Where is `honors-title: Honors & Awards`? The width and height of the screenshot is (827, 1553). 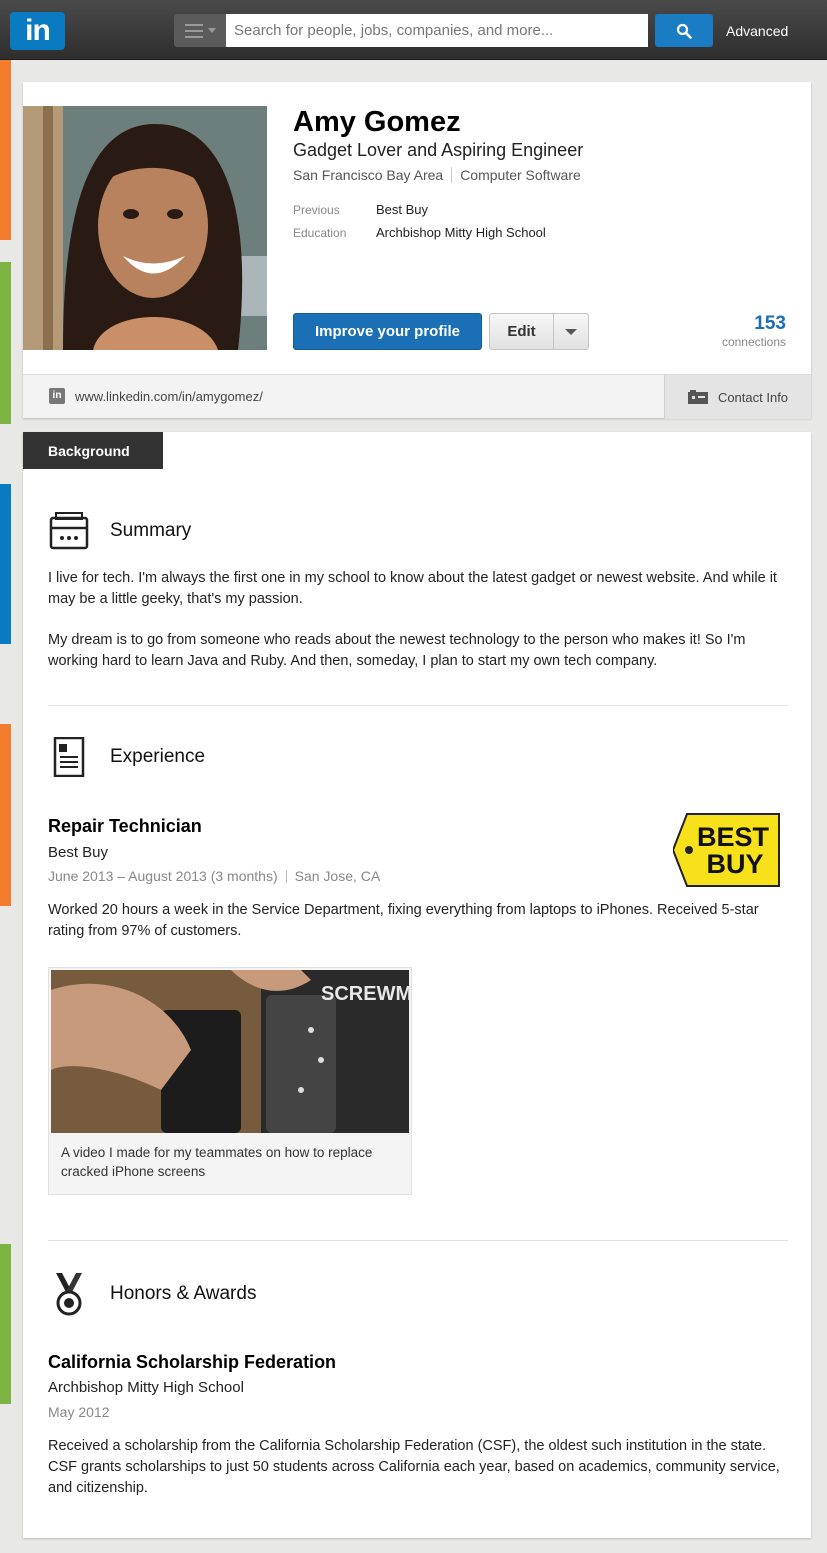 honors-title: Honors & Awards is located at coordinates (183, 1293).